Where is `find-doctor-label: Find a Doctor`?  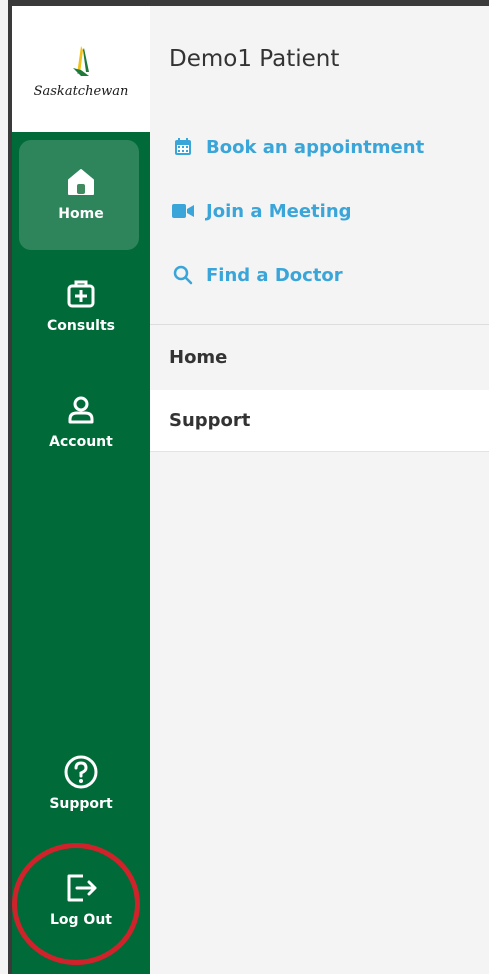 find-doctor-label: Find a Doctor is located at coordinates (274, 275).